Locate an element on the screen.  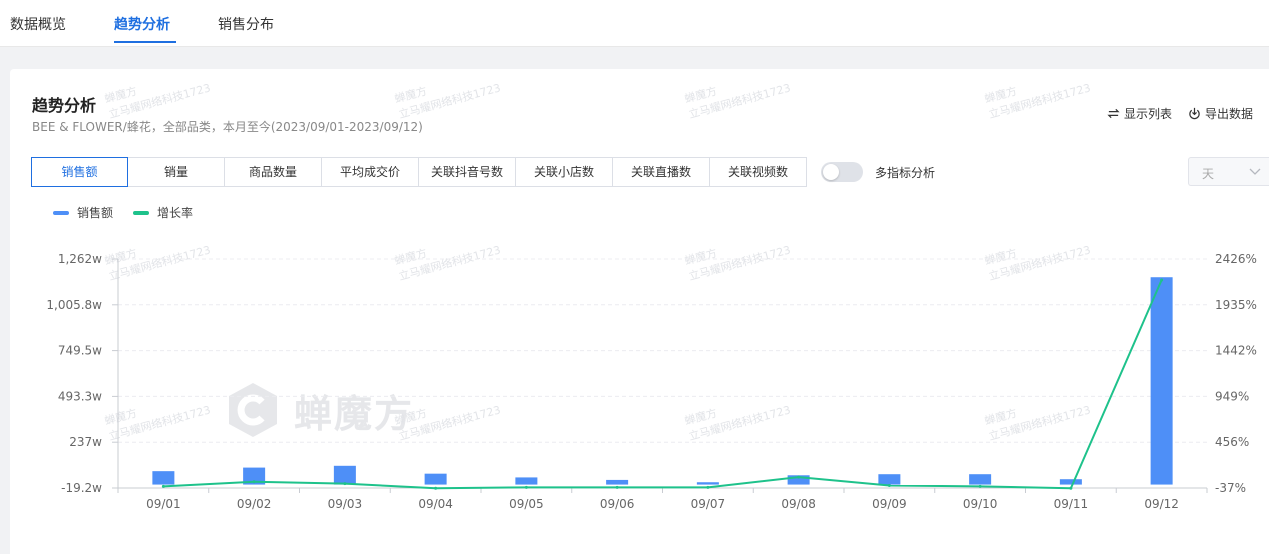
y-axis-right-tick: 1935% is located at coordinates (1236, 305).